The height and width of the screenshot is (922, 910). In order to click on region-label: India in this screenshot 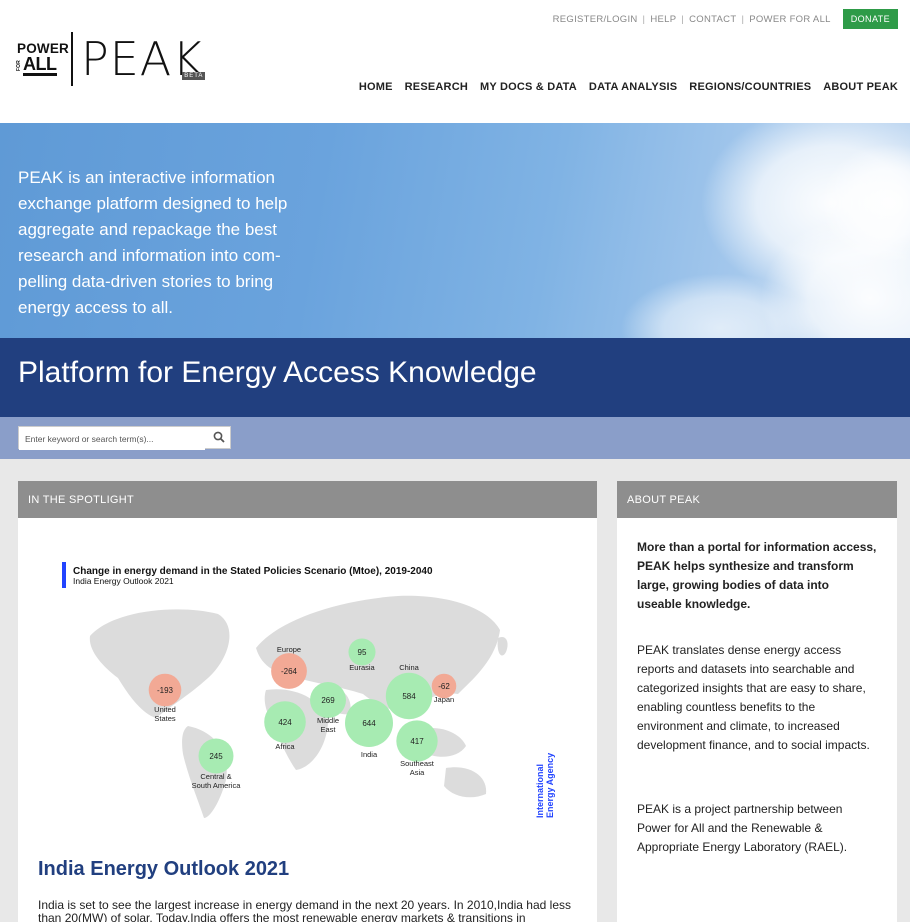, I will do `click(369, 754)`.